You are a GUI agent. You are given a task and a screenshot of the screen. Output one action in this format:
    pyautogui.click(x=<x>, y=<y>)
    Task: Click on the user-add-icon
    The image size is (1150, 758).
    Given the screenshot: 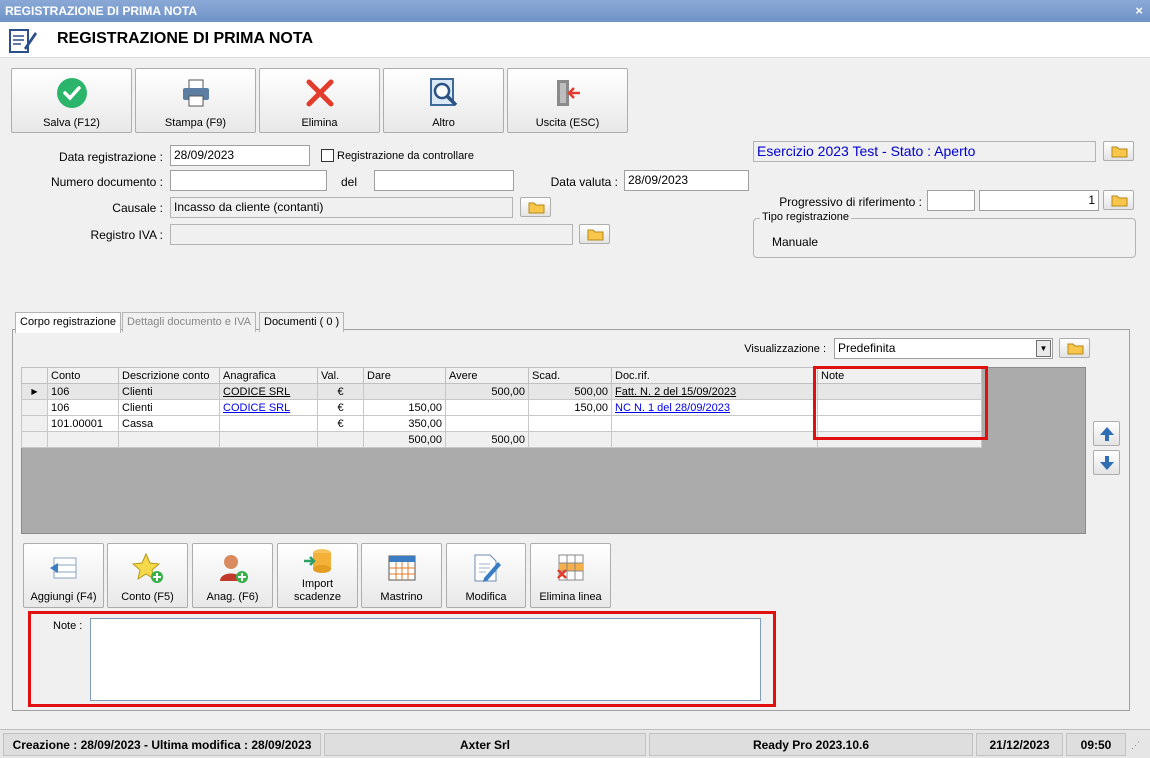 What is the action you would take?
    pyautogui.click(x=233, y=569)
    